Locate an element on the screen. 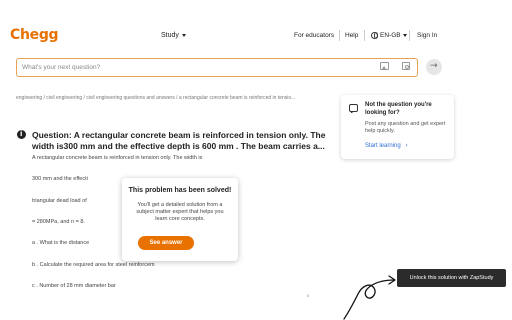  arrow-swirl-icon is located at coordinates (369, 297).